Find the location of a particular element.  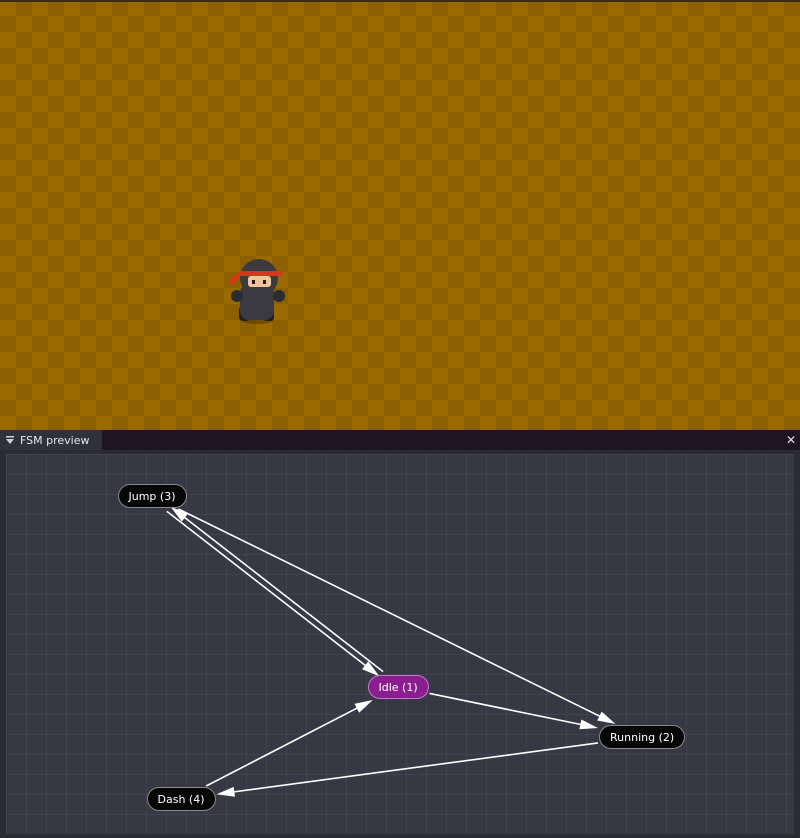

collapse-triangle-icon is located at coordinates (10, 440).